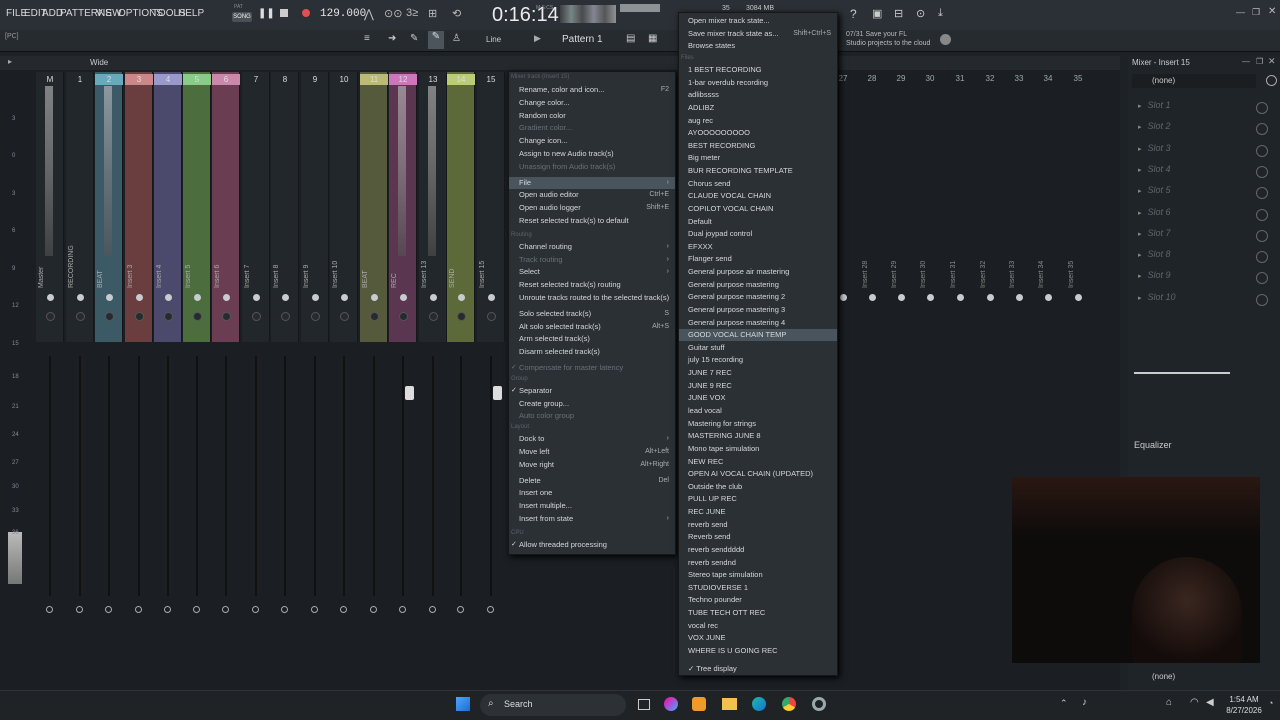 This screenshot has height=720, width=1280. Describe the element at coordinates (497, 393) in the screenshot. I see `fader-handle` at that location.